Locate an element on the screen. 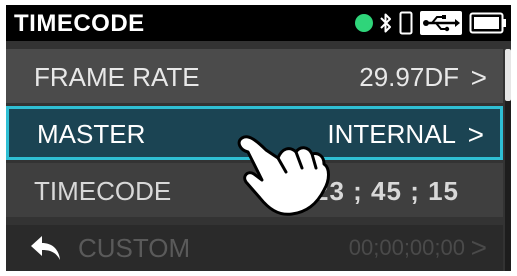  battery-icon is located at coordinates (488, 23).